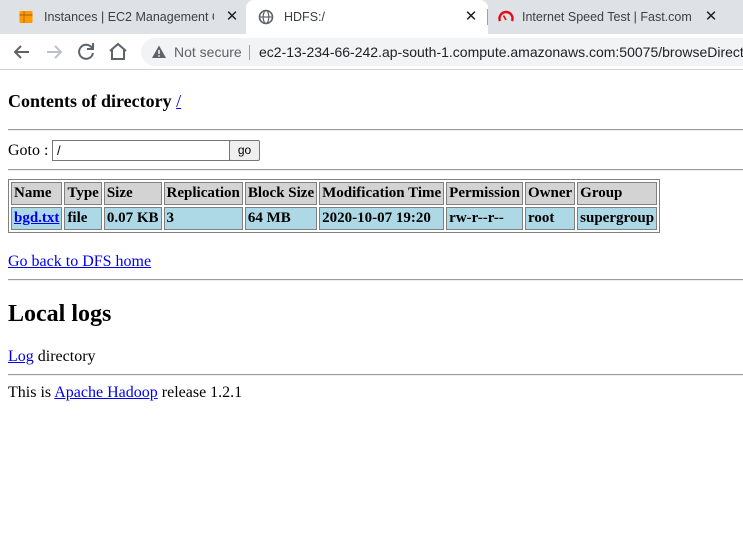 This screenshot has height=535, width=743. Describe the element at coordinates (60, 314) in the screenshot. I see `local-logs-heading: Local logs` at that location.